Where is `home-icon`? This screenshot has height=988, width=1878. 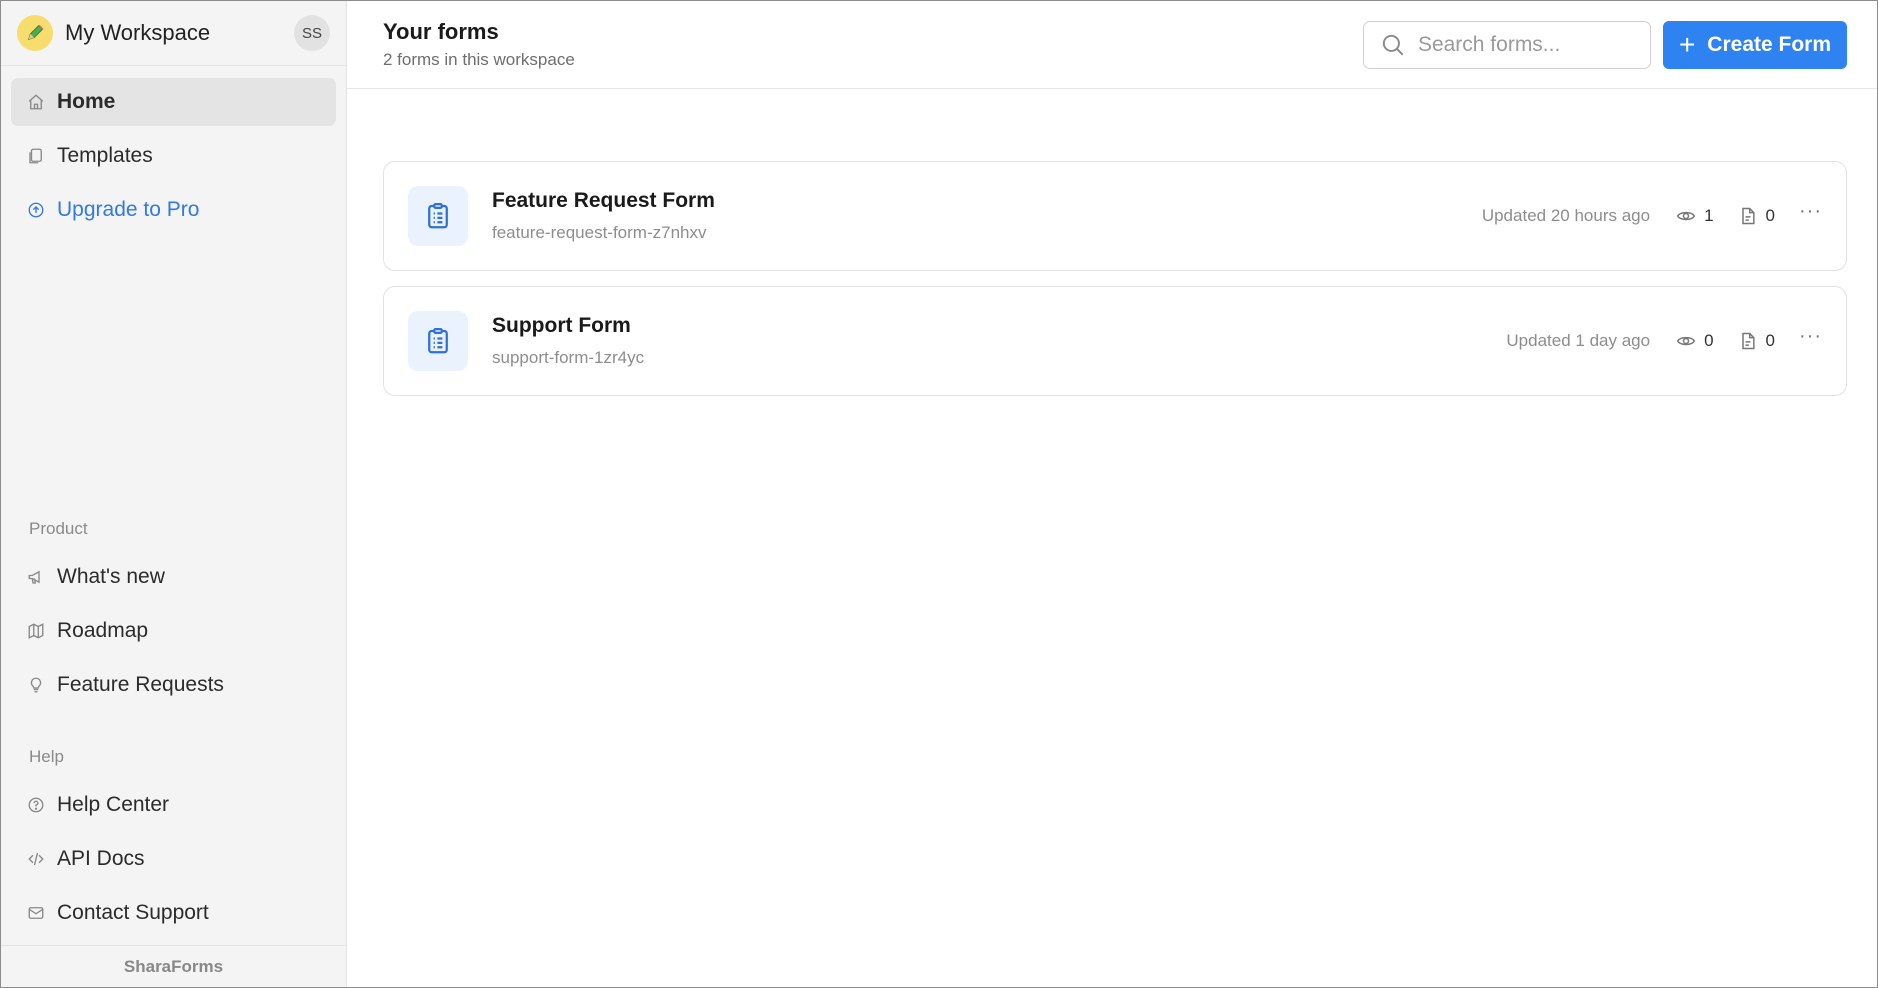 home-icon is located at coordinates (36, 102).